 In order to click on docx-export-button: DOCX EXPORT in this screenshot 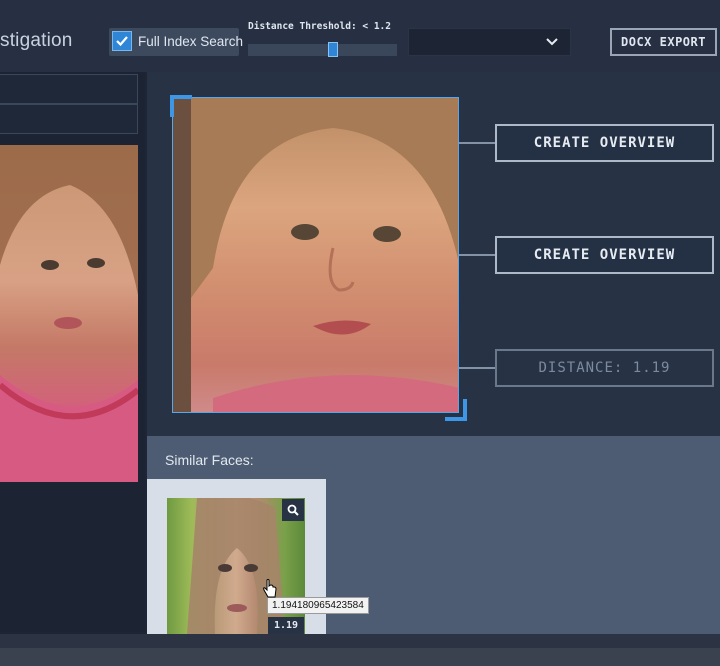, I will do `click(663, 42)`.